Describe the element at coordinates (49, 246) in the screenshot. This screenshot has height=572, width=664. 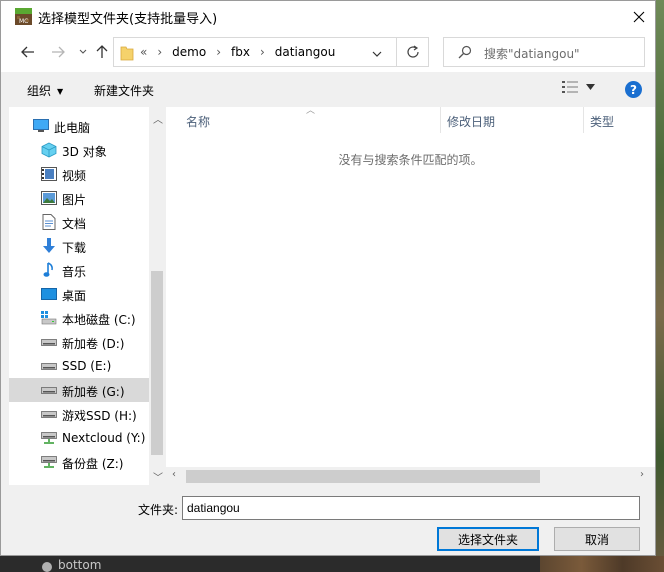
I see `download-icon` at that location.